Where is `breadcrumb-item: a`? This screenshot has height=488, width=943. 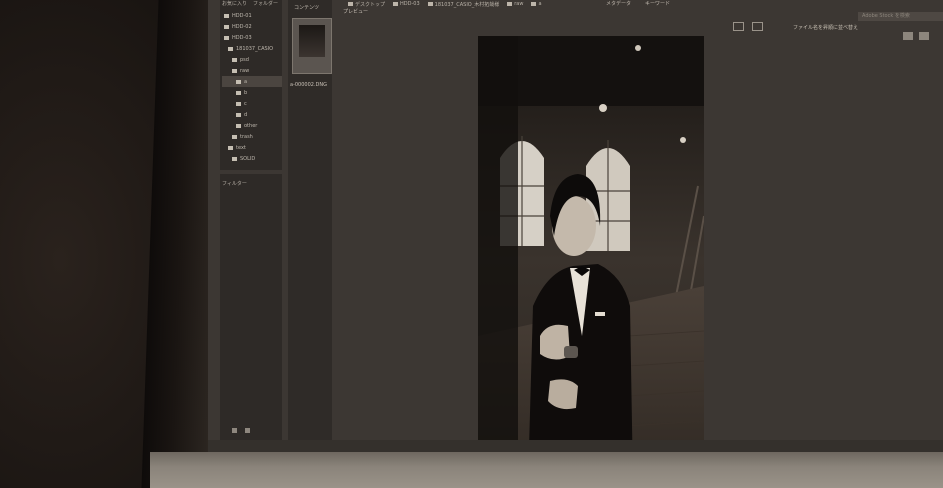
breadcrumb-item: a is located at coordinates (536, 4).